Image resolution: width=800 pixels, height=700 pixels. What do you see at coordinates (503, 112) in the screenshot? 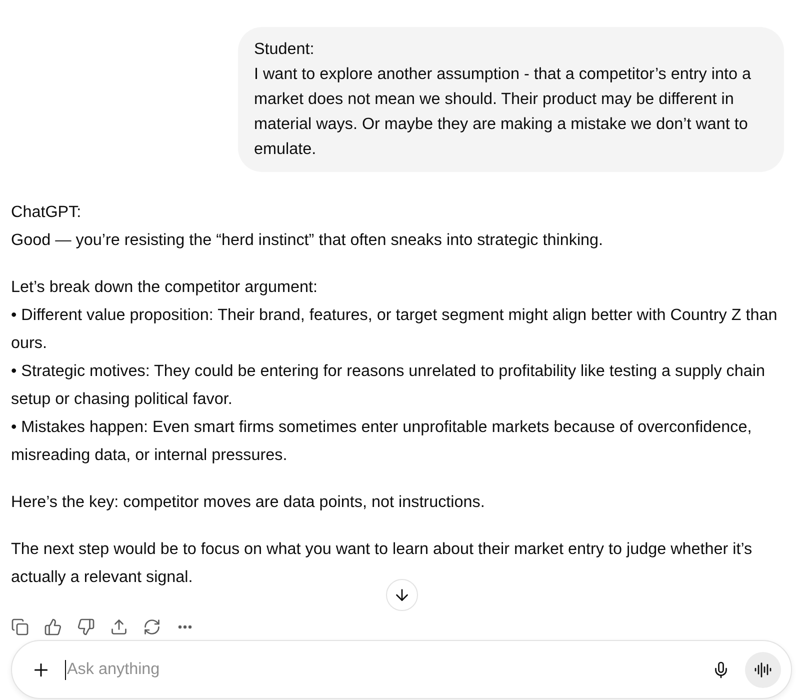
I see `message-text: I want to explore another assumption - that a competitor’s entry into a market does not mean we should. Their product may be different in material ways. Or maybe they are making a mistake we don’t want to emulate.` at bounding box center [503, 112].